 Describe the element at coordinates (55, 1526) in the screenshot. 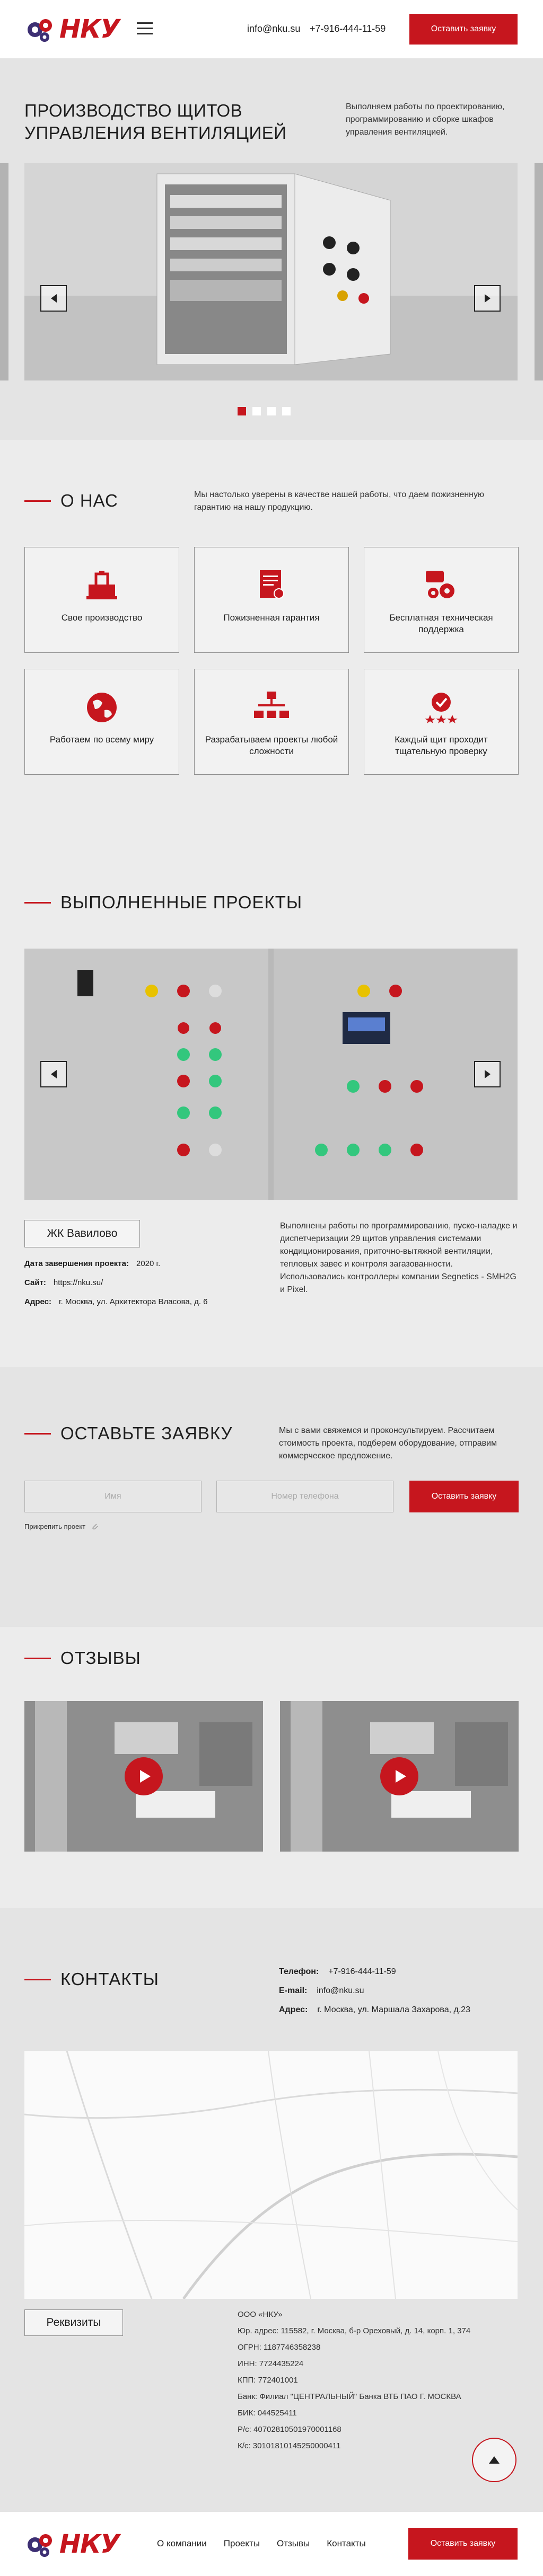

I see `attach-label: Прикрепить проект` at that location.